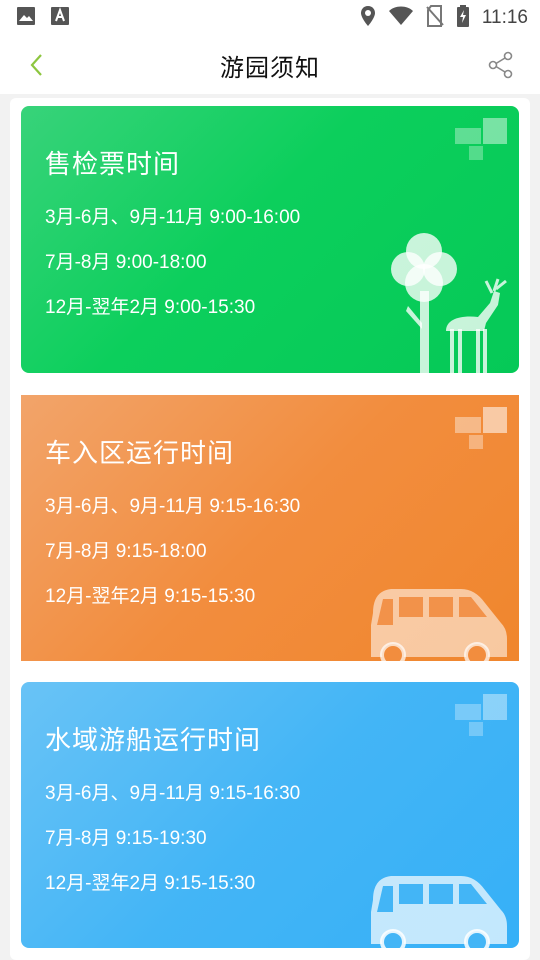  What do you see at coordinates (463, 18) in the screenshot?
I see `battery-charging-icon` at bounding box center [463, 18].